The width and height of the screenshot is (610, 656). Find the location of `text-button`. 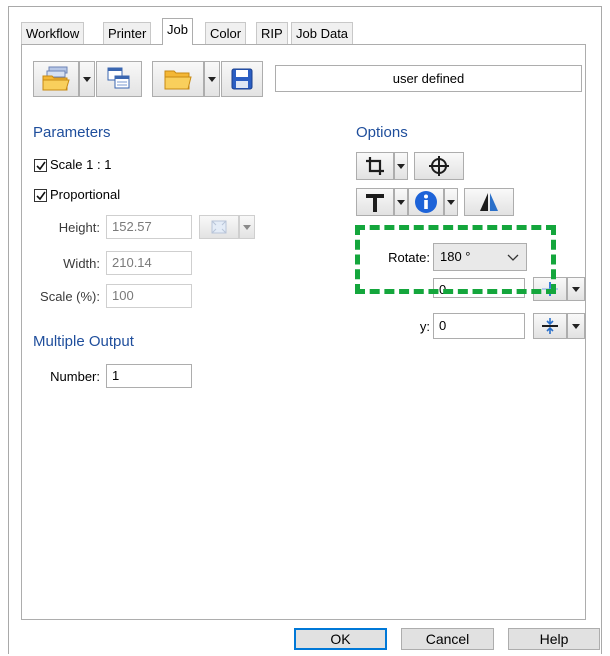

text-button is located at coordinates (375, 202).